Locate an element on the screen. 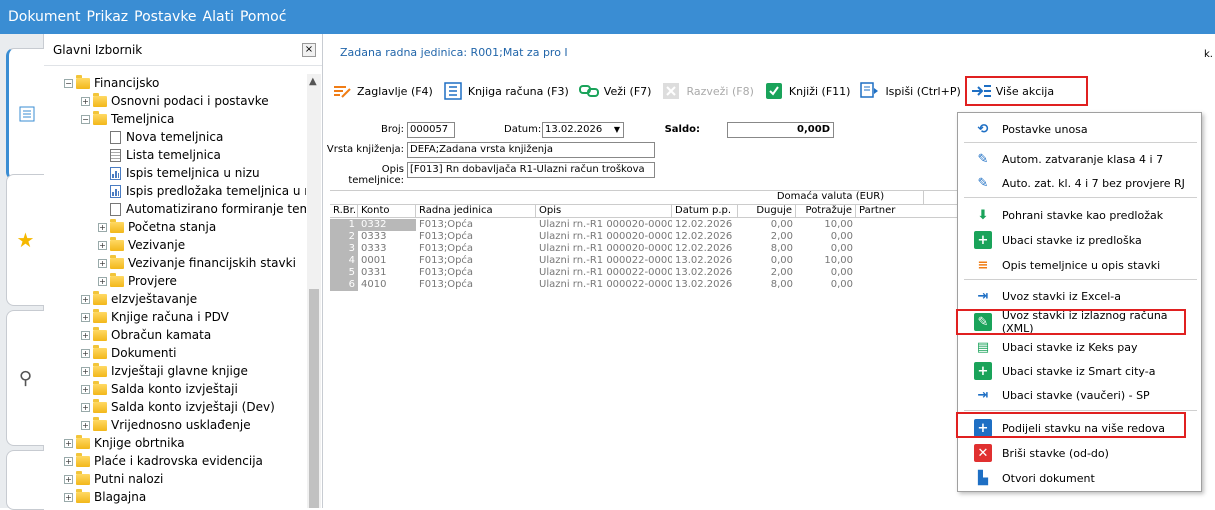 The width and height of the screenshot is (1215, 510). table-cell: 0001 is located at coordinates (387, 261).